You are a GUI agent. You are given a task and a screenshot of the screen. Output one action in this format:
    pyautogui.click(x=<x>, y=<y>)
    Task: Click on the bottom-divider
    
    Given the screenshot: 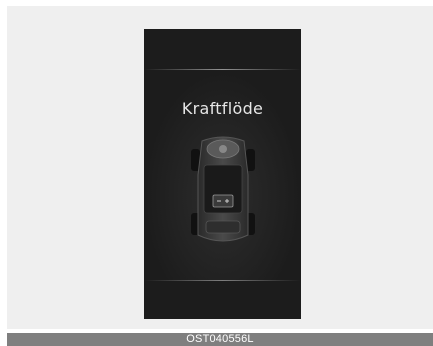 What is the action you would take?
    pyautogui.click(x=222, y=280)
    